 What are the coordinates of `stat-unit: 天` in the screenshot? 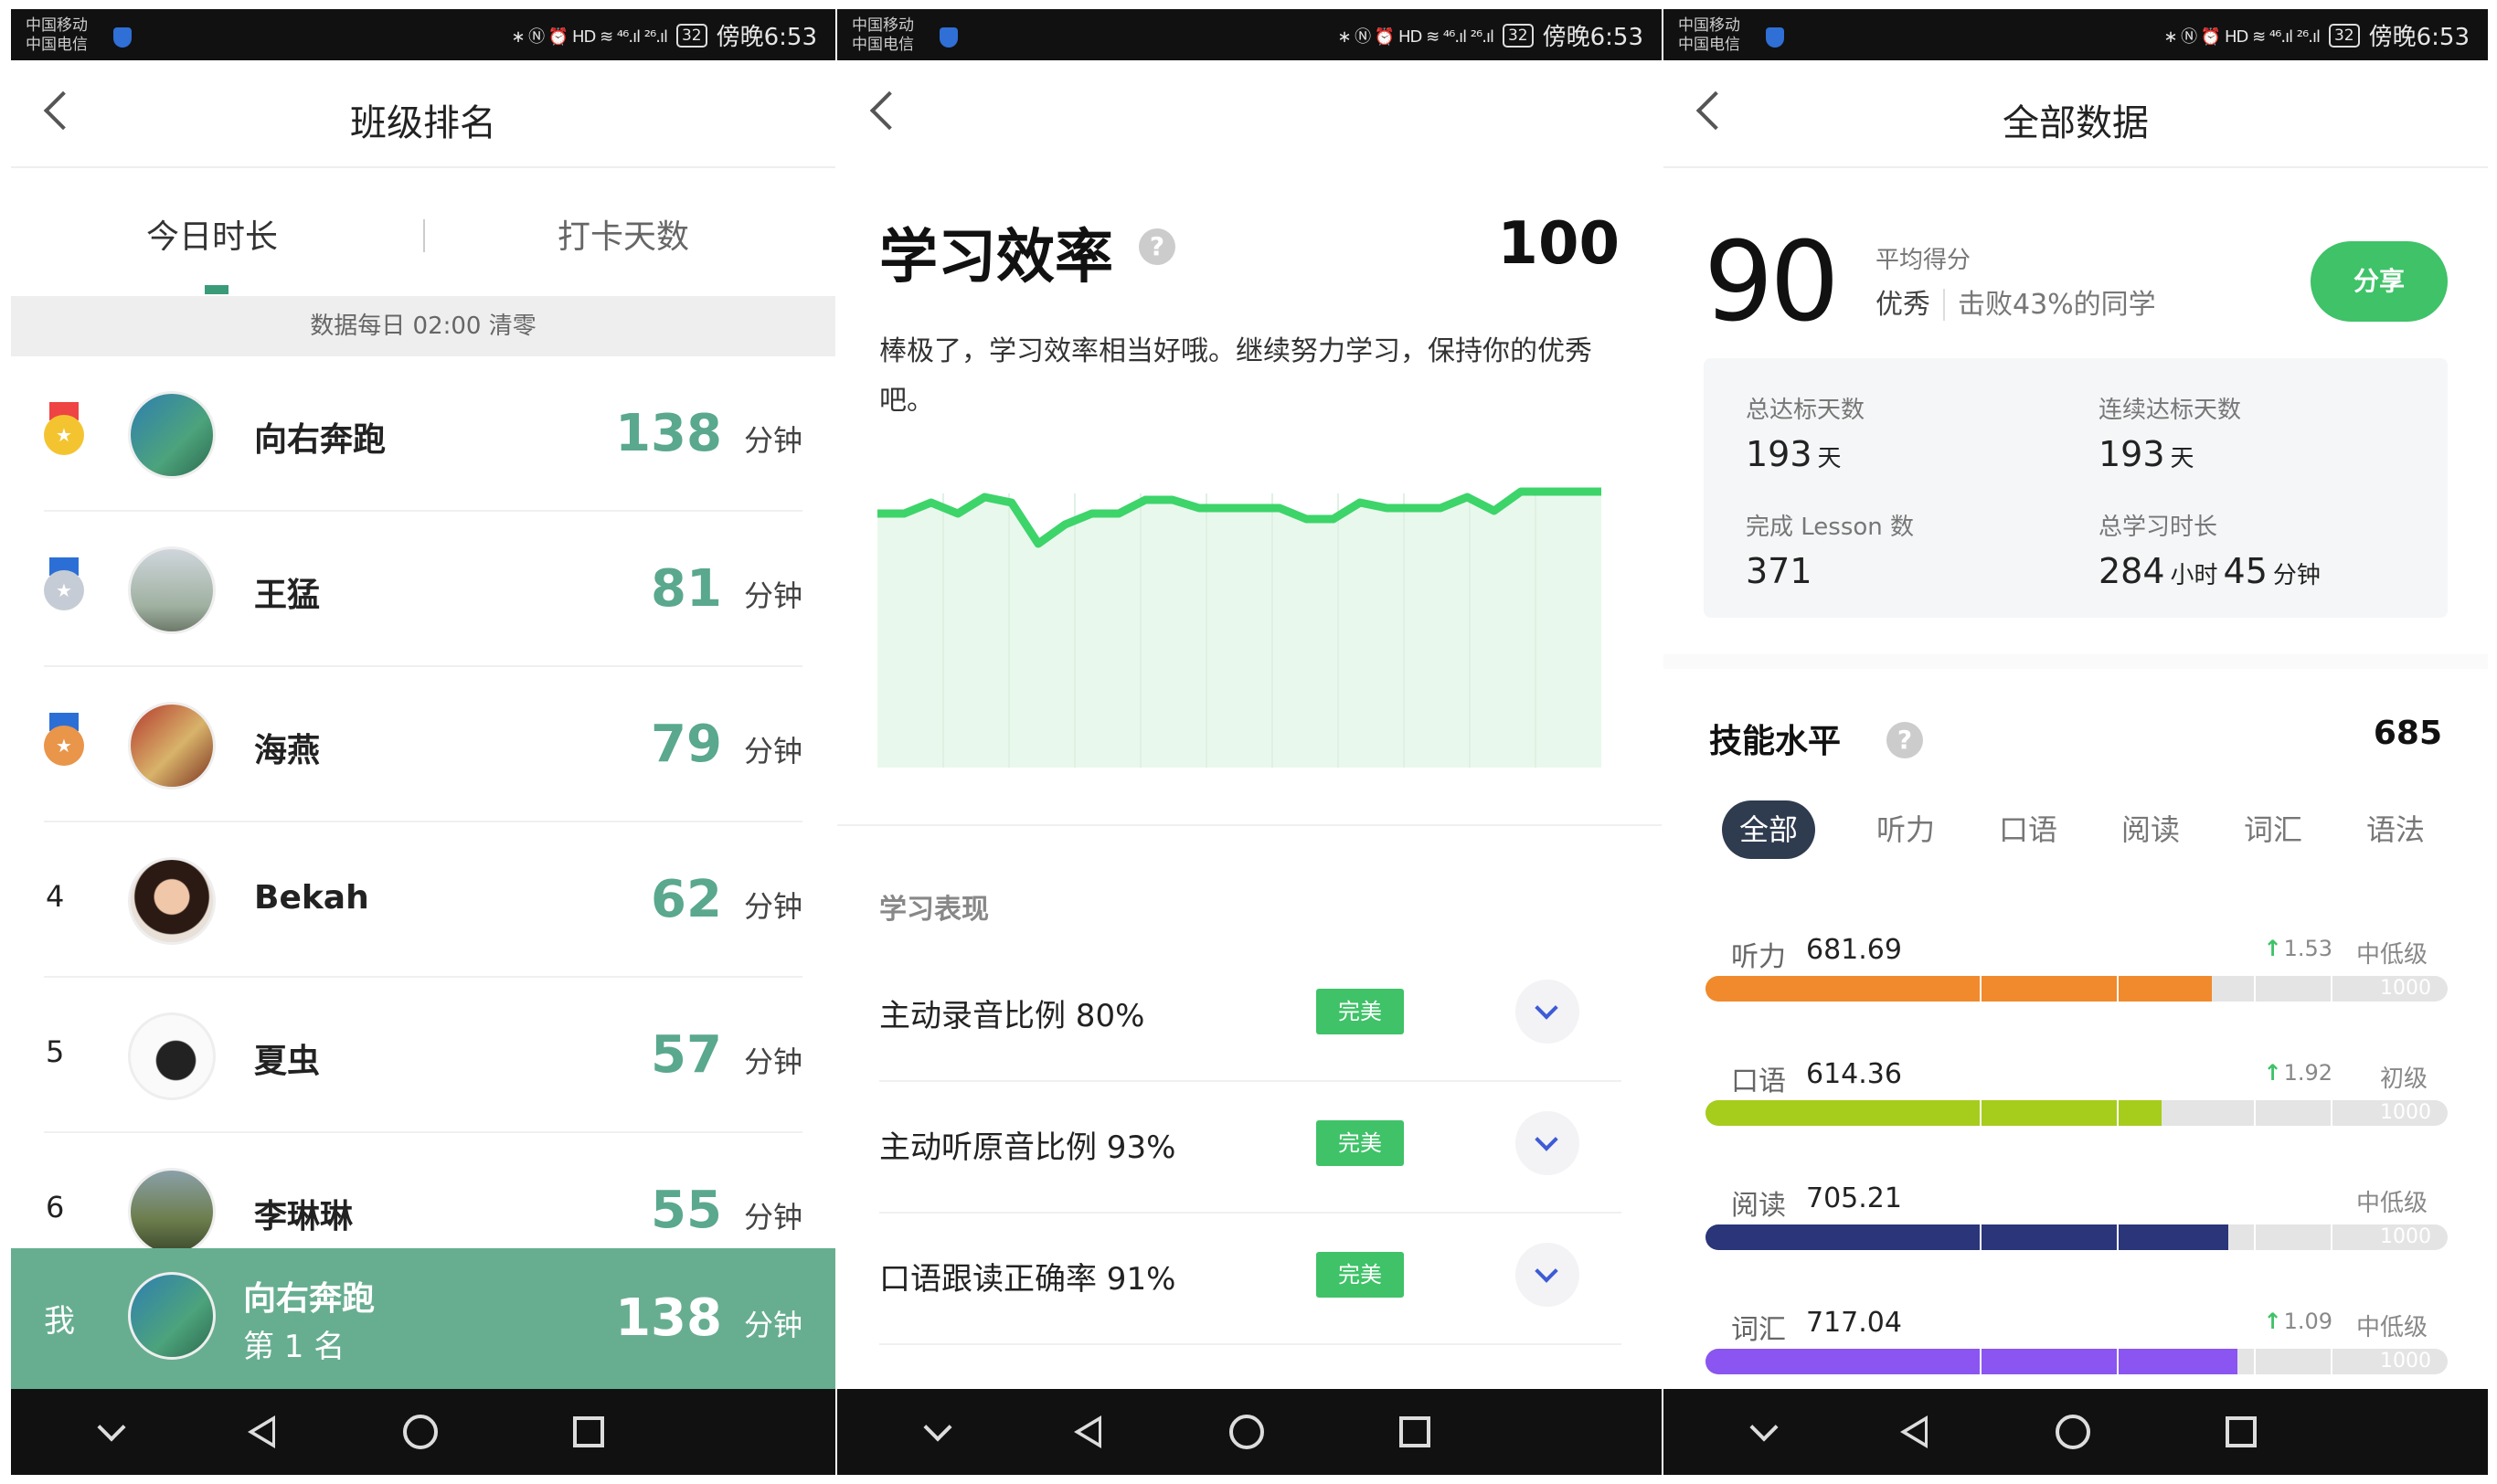 It's located at (2182, 458).